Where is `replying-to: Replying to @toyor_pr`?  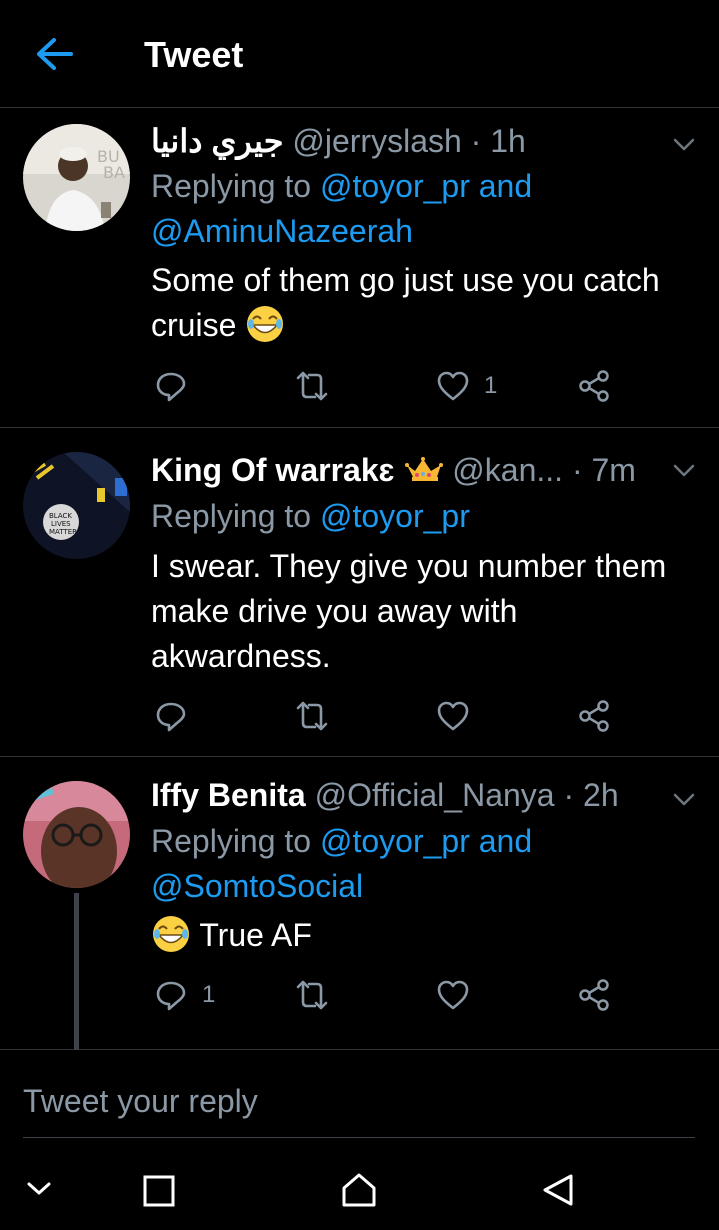 replying-to: Replying to @toyor_pr is located at coordinates (425, 516).